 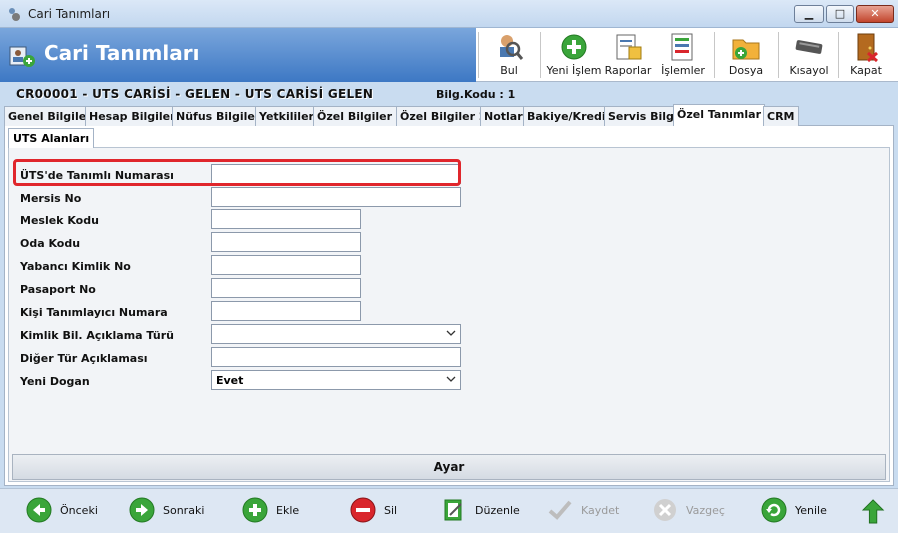 What do you see at coordinates (336, 197) in the screenshot?
I see `mersis-no-input` at bounding box center [336, 197].